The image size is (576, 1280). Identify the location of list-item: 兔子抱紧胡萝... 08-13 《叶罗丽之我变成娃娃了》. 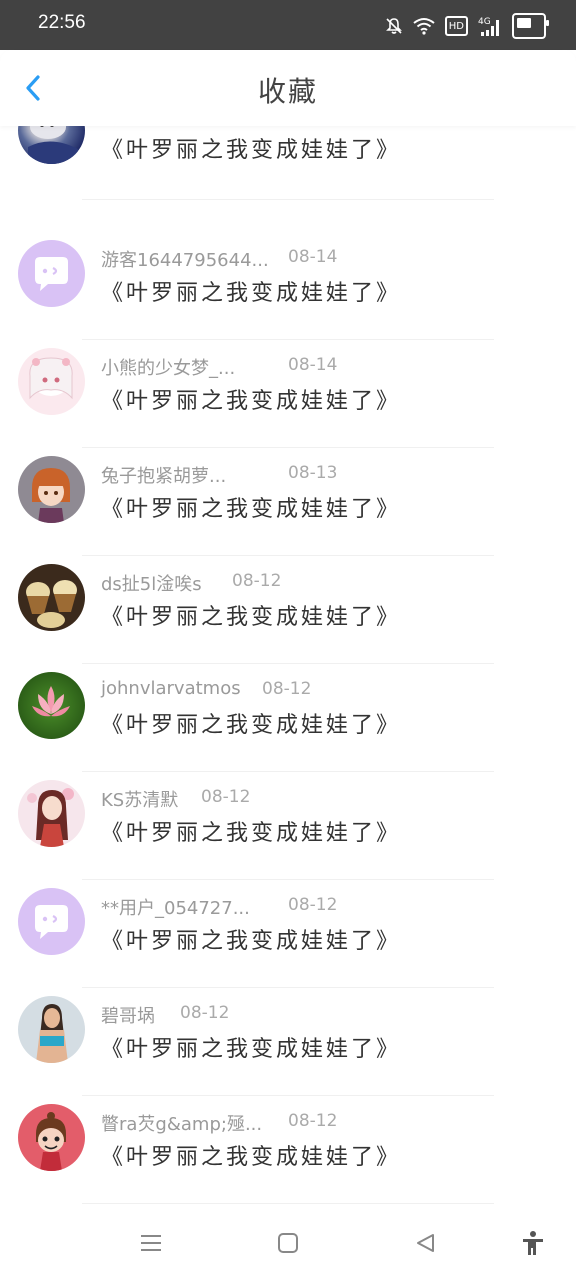
(288, 486).